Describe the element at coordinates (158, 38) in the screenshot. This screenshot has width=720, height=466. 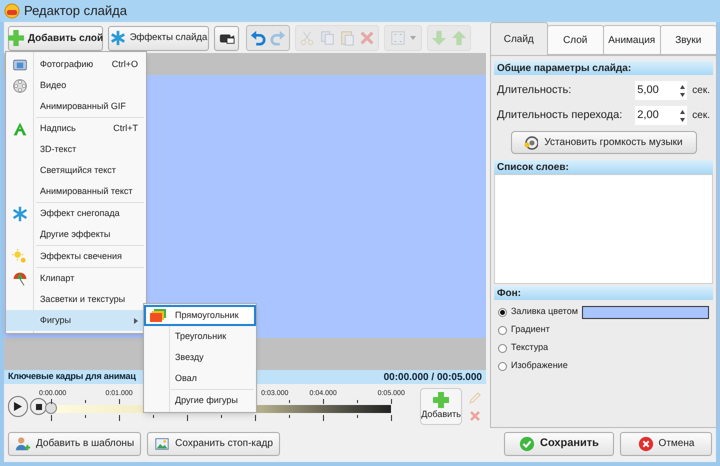
I see `effects-button: Эффекты слайда` at that location.